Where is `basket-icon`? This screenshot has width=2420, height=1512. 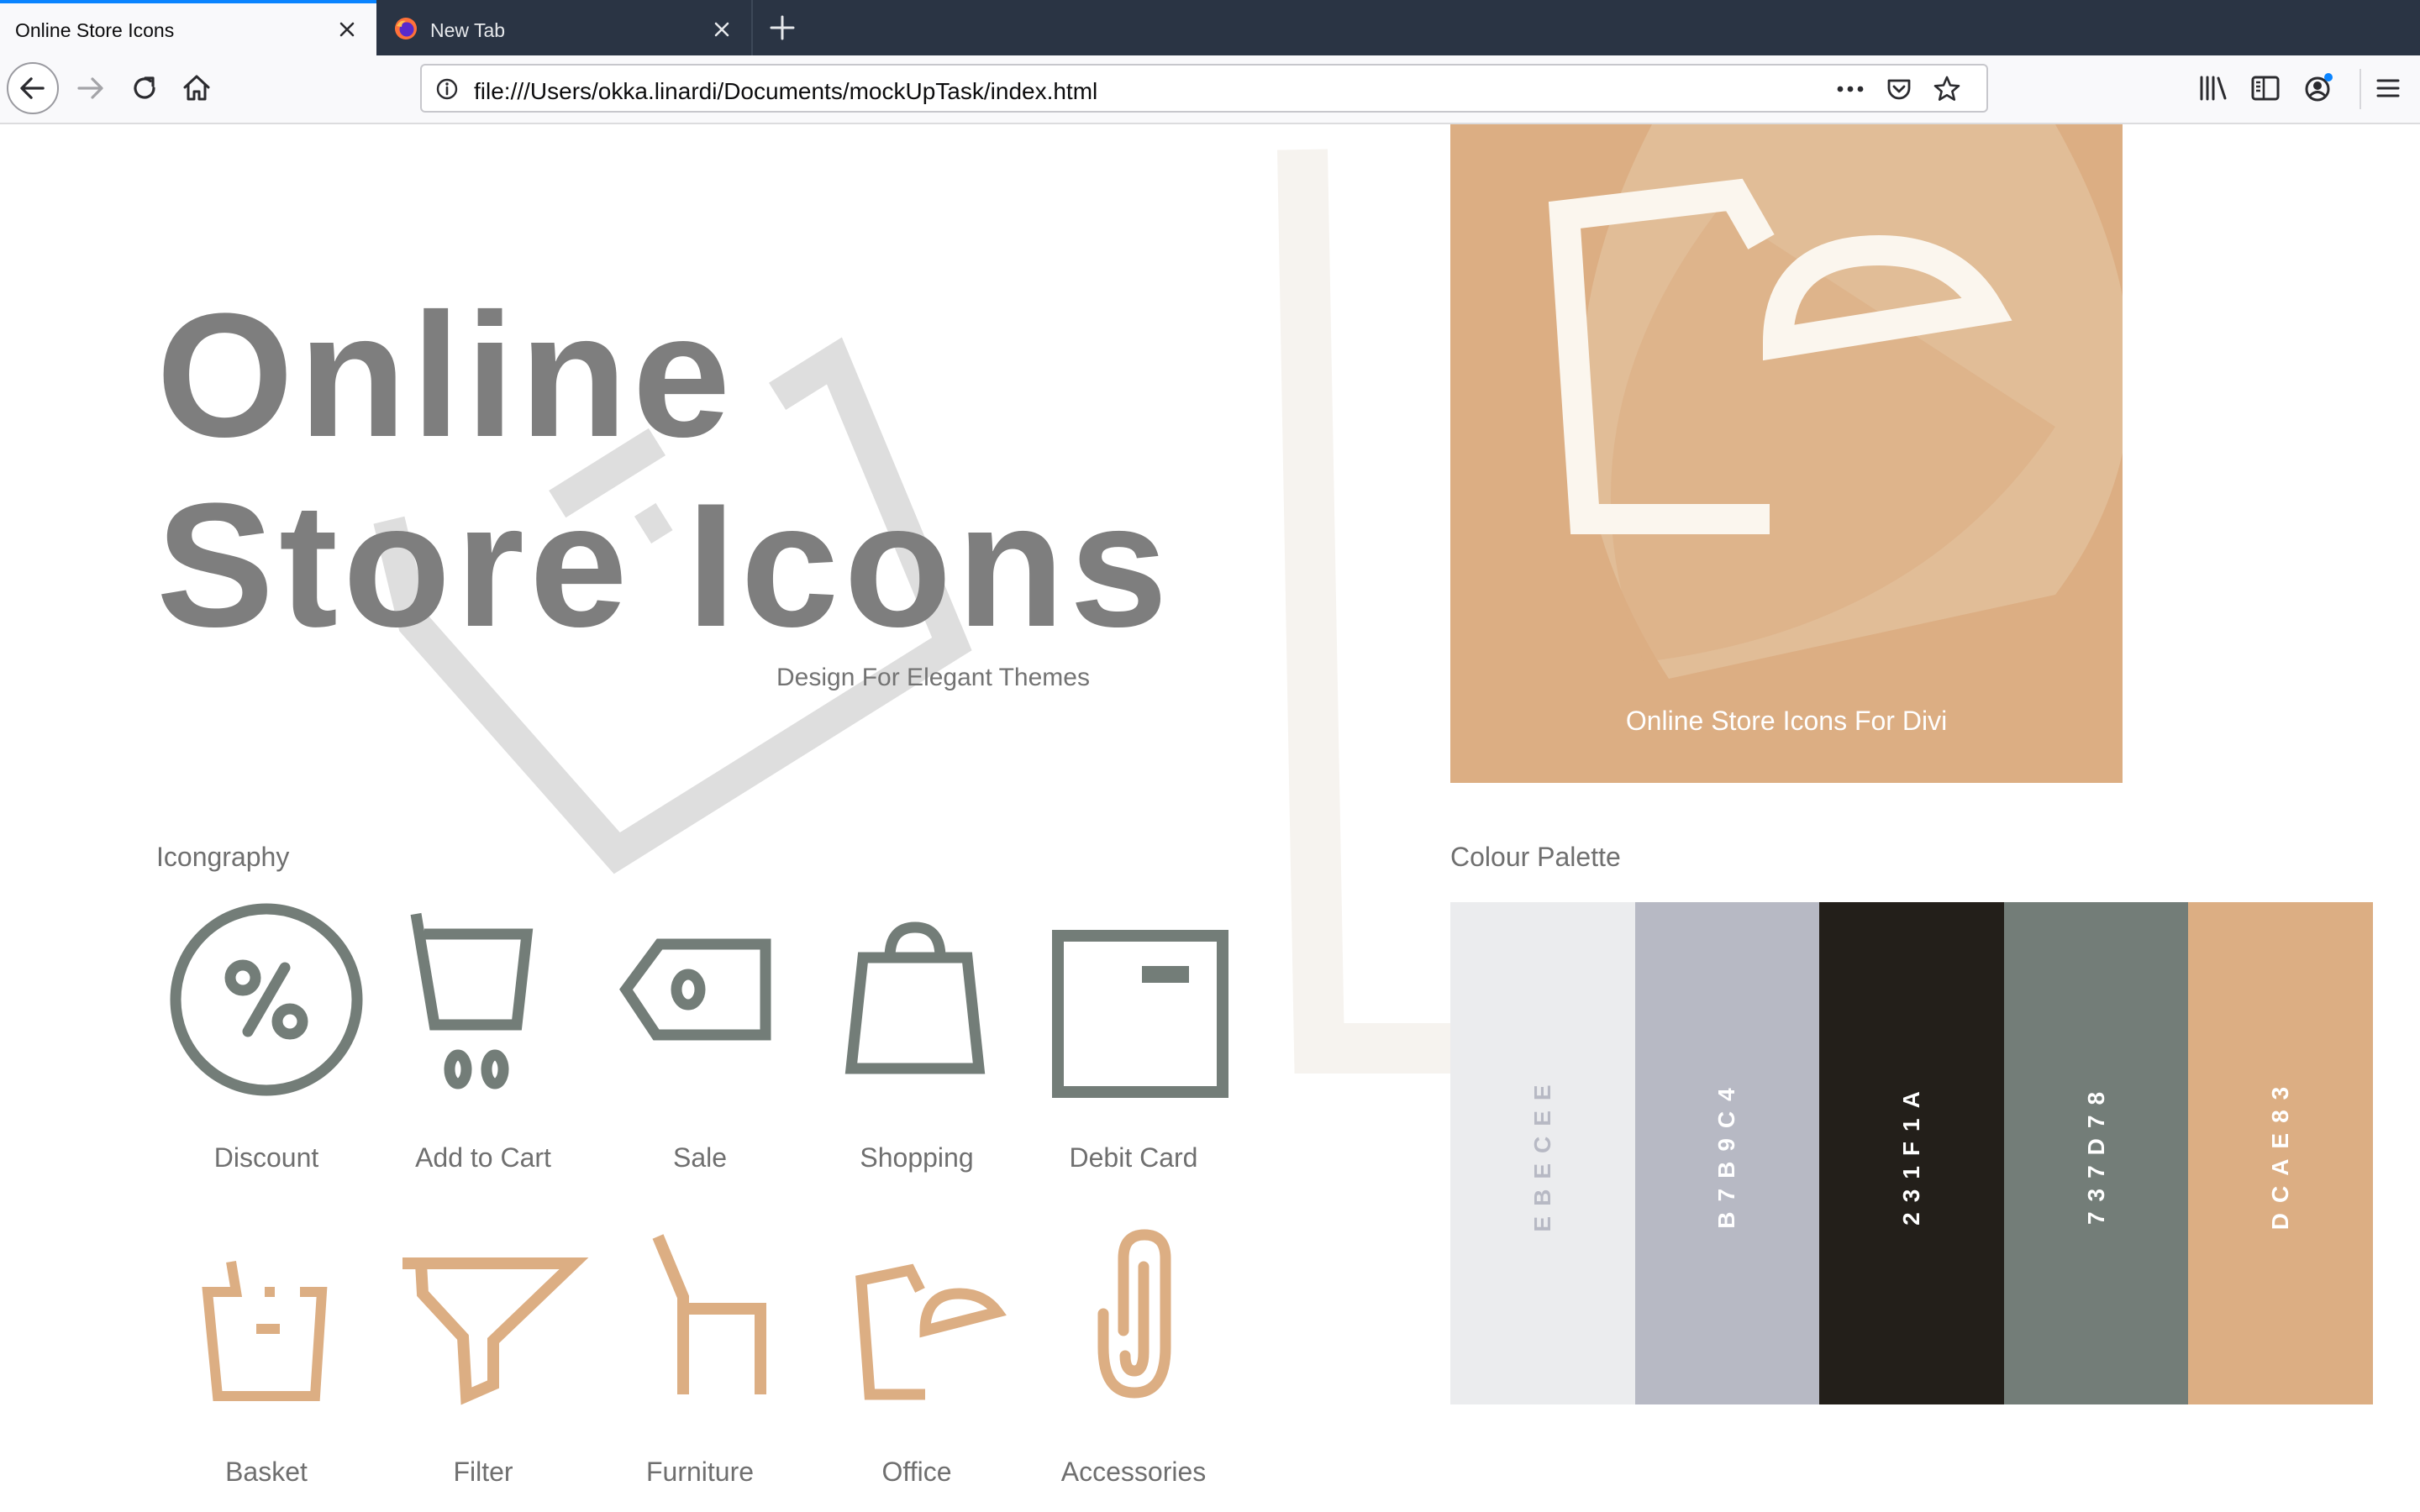
basket-icon is located at coordinates (265, 1331).